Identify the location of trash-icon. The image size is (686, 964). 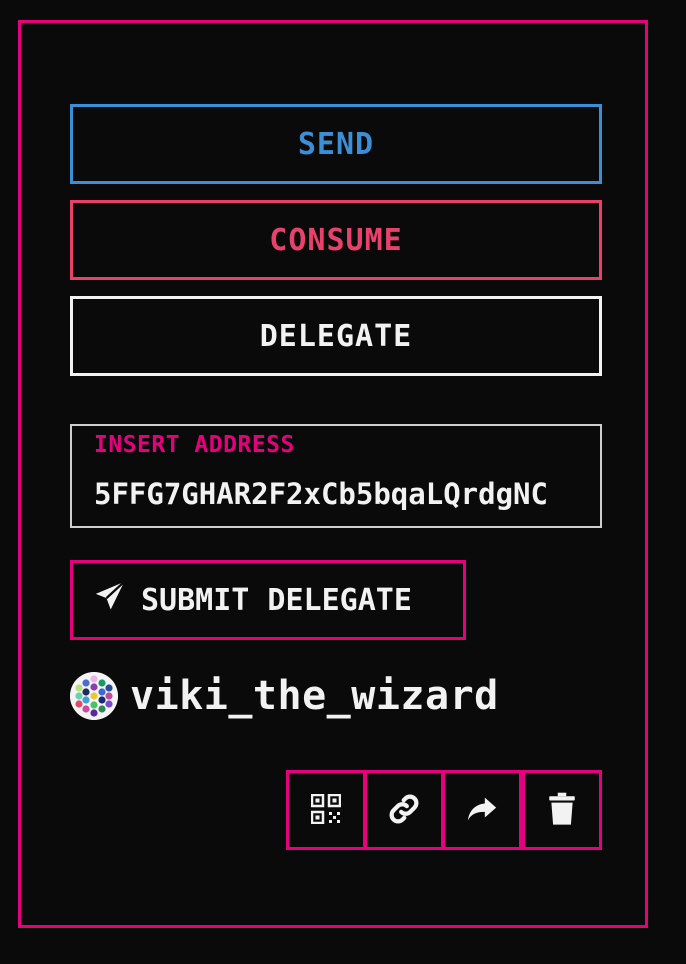
(562, 810).